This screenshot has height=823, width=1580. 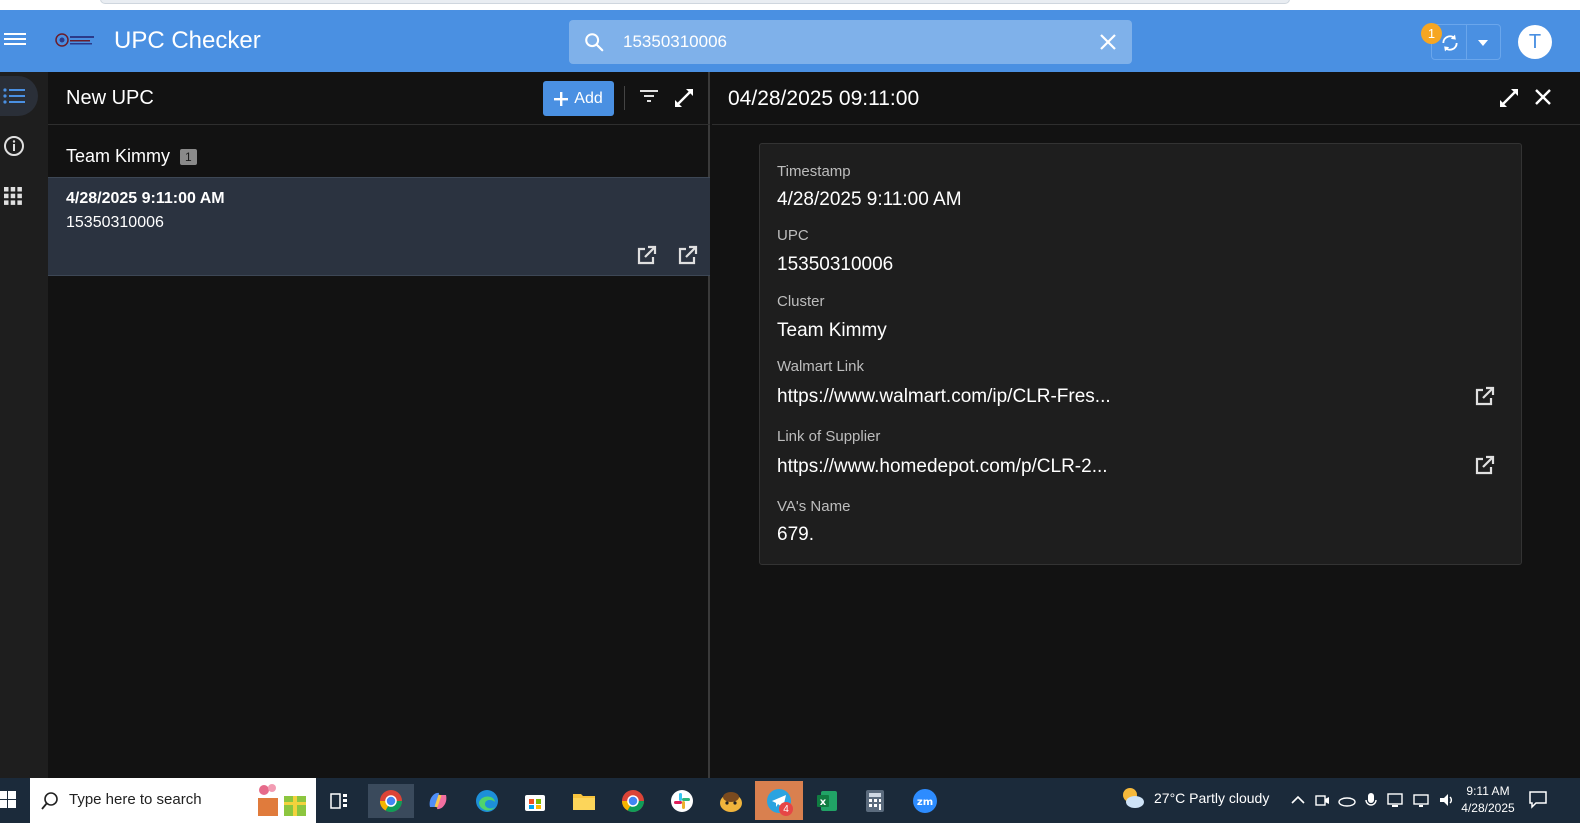 I want to click on browser-address-bar, so click(x=695, y=2).